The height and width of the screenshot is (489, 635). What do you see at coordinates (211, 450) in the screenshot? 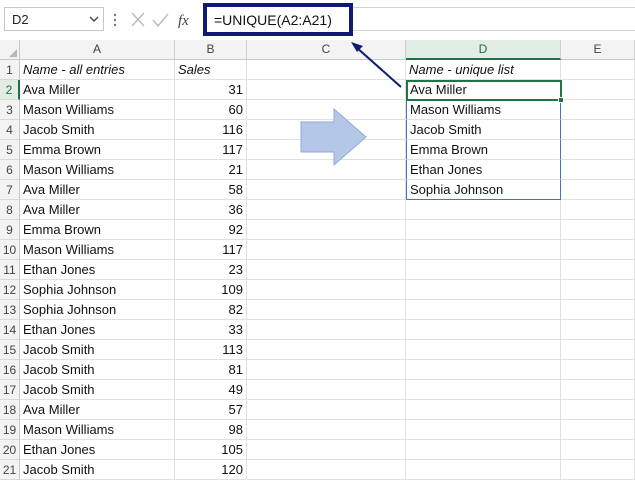
I see `sales-cell: 105` at bounding box center [211, 450].